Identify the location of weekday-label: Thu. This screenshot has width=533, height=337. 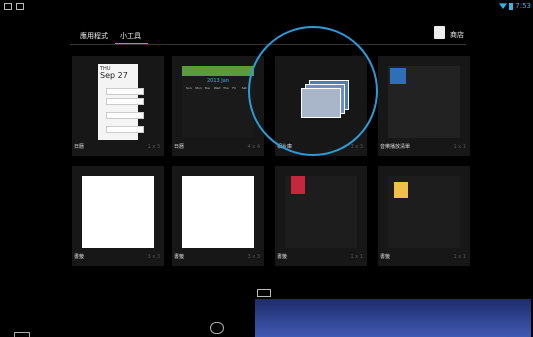
(226, 88).